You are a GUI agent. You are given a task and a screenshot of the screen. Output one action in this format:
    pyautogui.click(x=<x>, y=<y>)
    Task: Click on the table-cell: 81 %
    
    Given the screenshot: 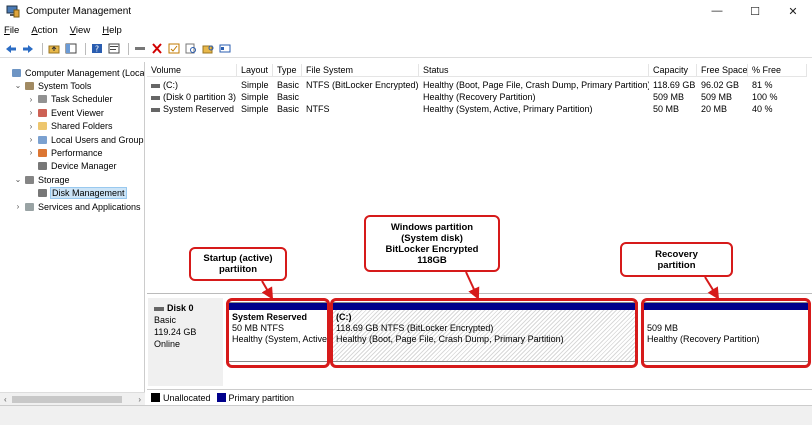 What is the action you would take?
    pyautogui.click(x=777, y=85)
    